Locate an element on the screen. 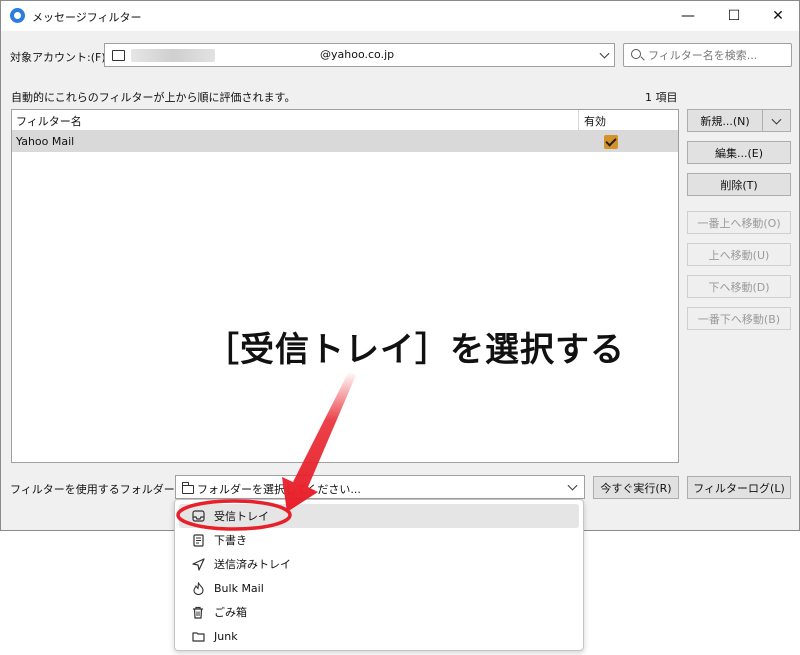  annotation-overlay is located at coordinates (266, 451).